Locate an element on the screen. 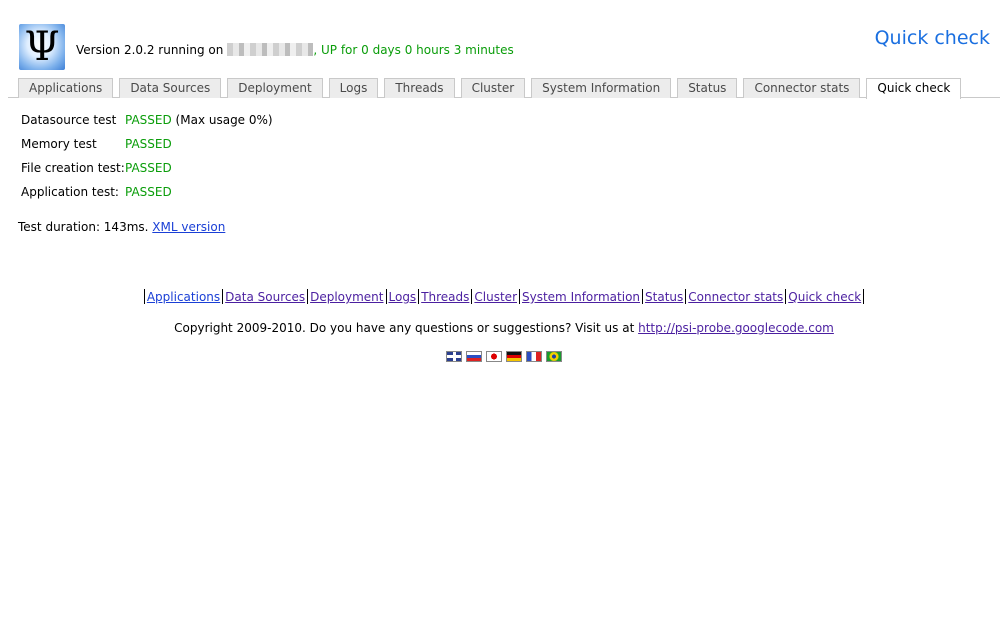  test-label: Memory test is located at coordinates (59, 144).